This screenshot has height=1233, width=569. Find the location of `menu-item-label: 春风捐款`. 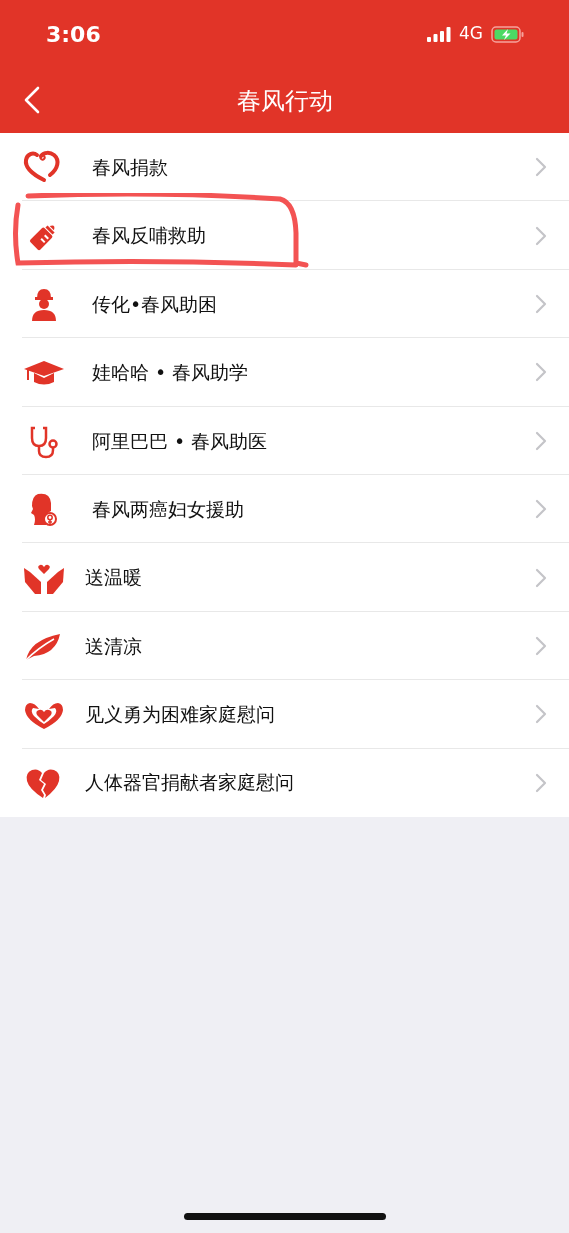

menu-item-label: 春风捐款 is located at coordinates (130, 167).